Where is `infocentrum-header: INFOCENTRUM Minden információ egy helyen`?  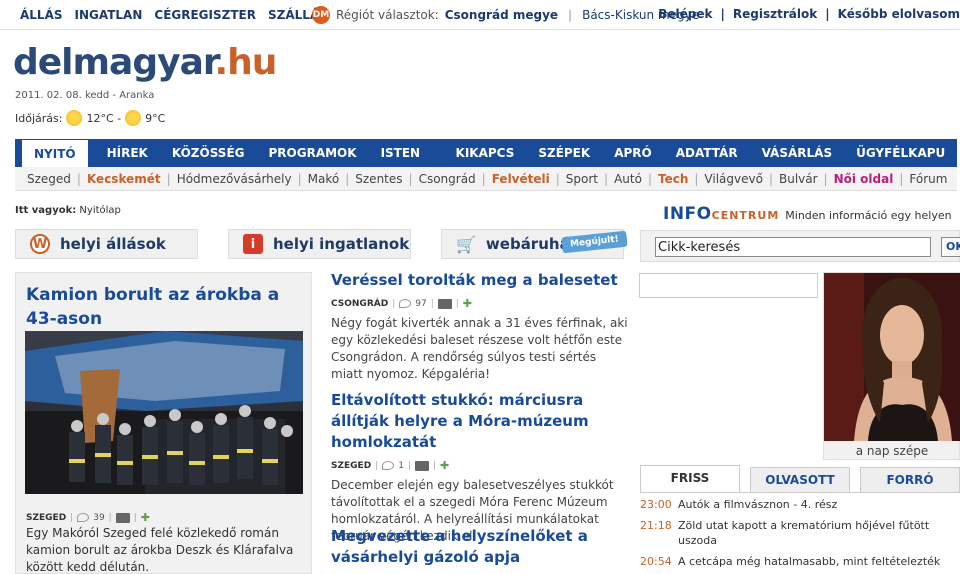 infocentrum-header: INFOCENTRUM Minden információ egy helyen is located at coordinates (807, 214).